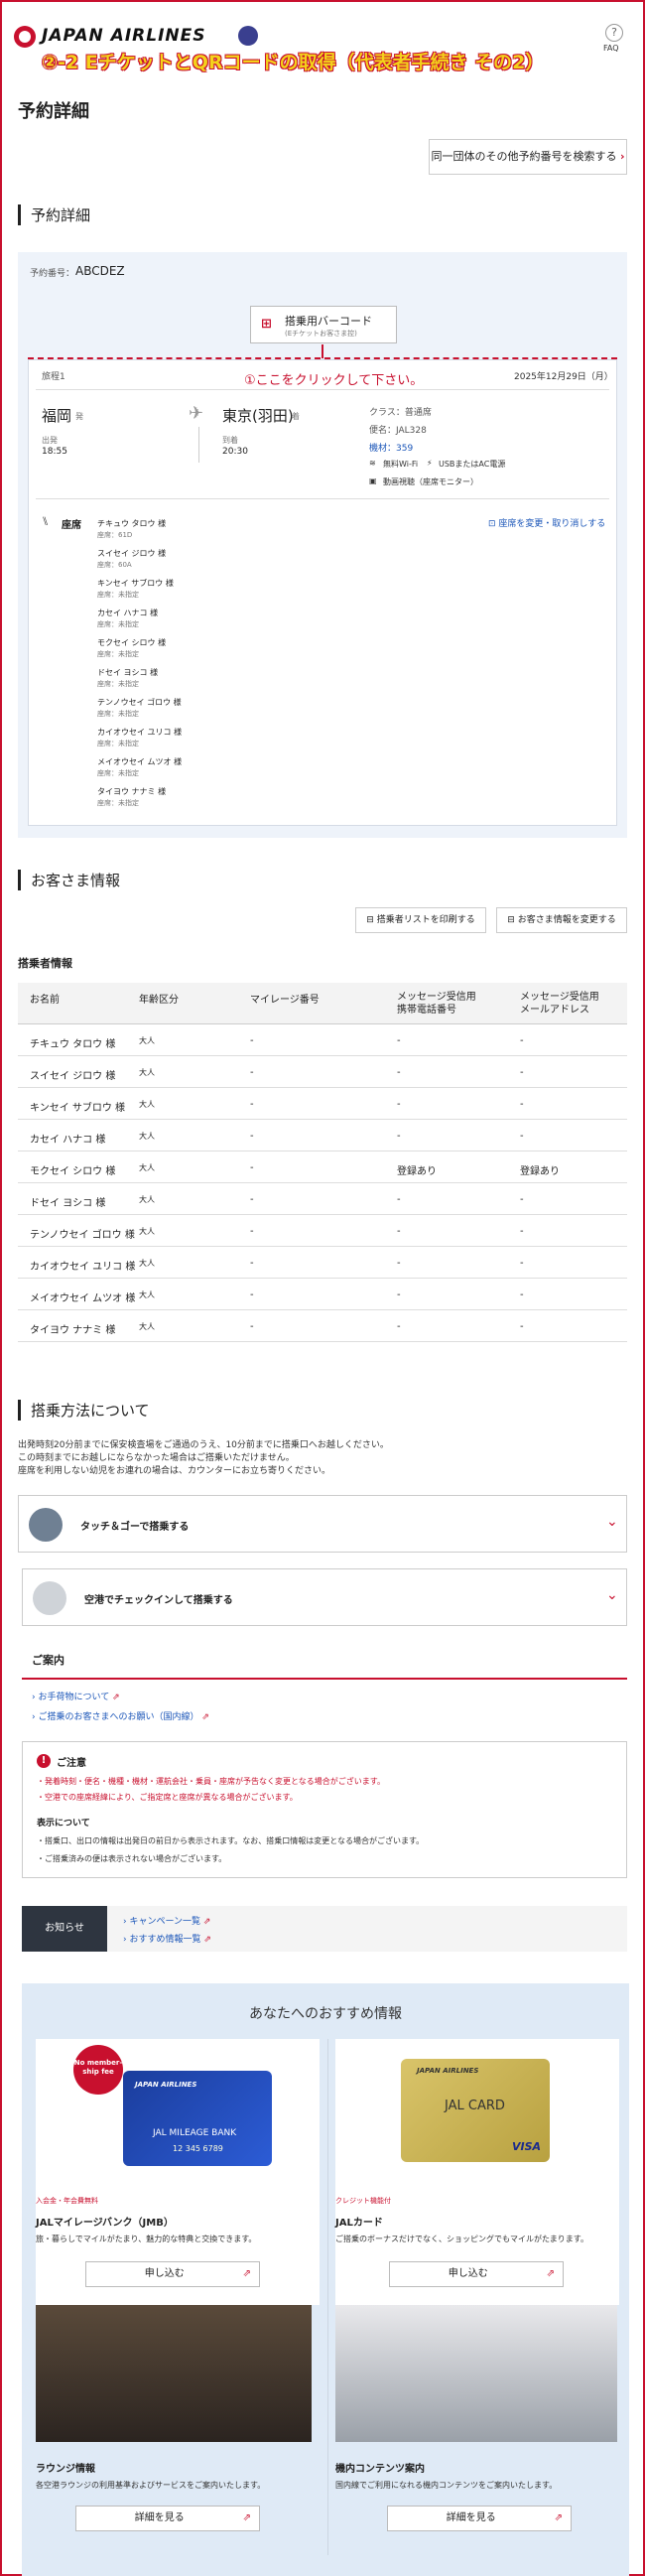 The height and width of the screenshot is (2576, 645). I want to click on faq-label: FAQ, so click(611, 48).